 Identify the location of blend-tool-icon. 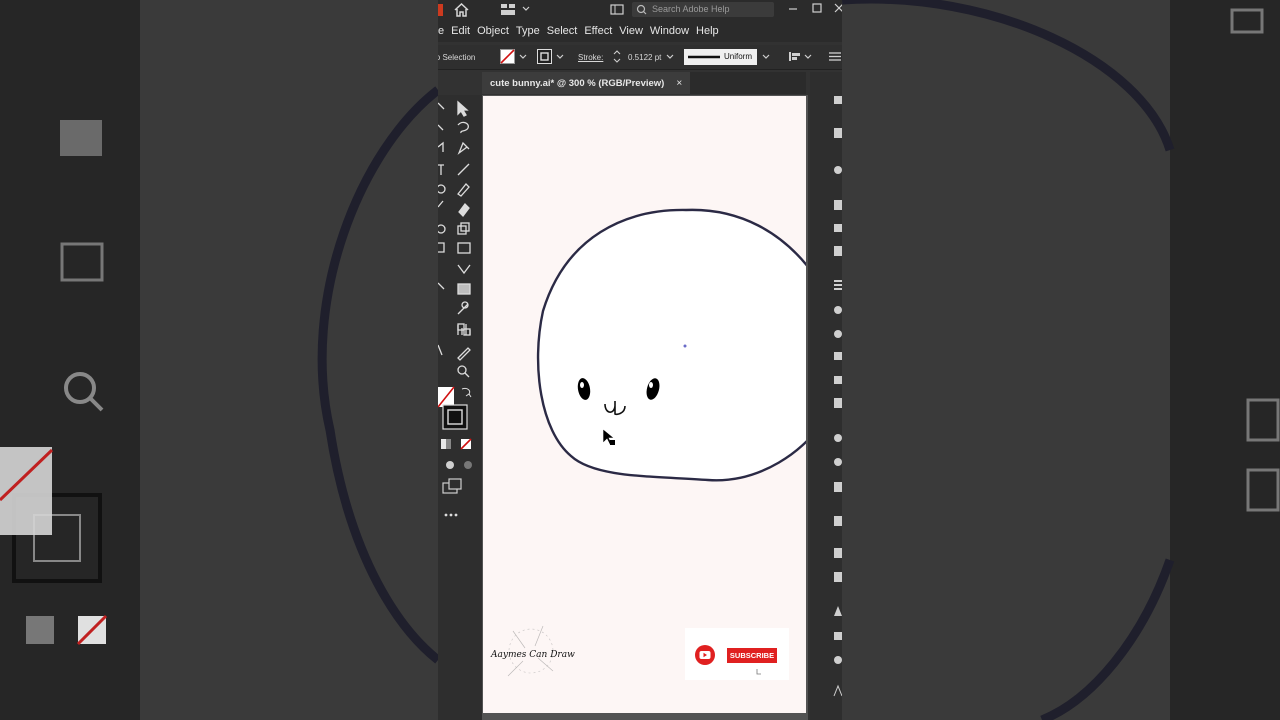
(461, 327).